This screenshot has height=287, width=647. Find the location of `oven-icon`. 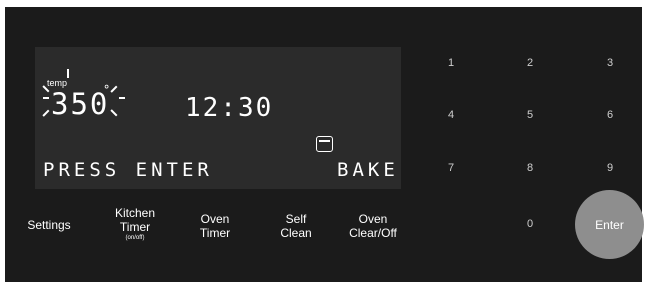

oven-icon is located at coordinates (324, 144).